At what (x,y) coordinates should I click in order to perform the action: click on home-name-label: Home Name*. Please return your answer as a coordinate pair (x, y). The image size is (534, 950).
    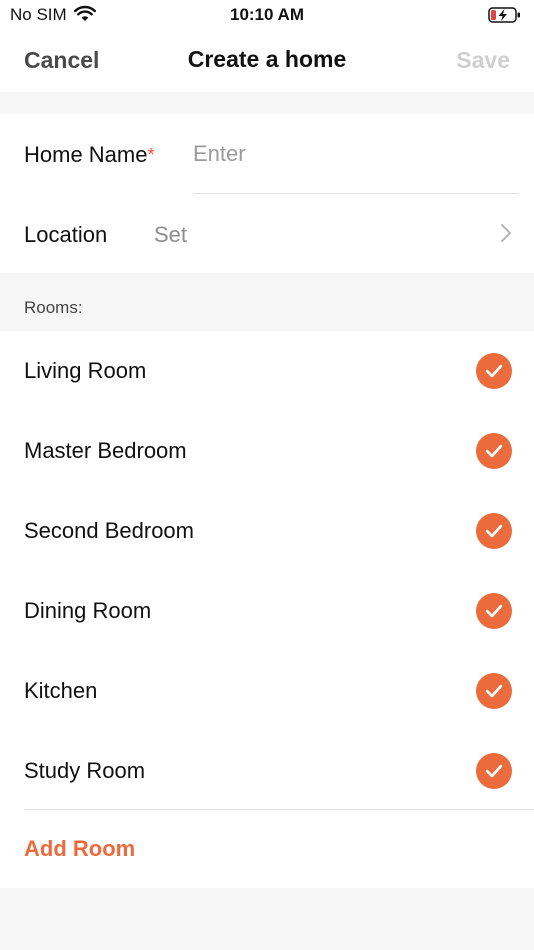
    Looking at the image, I should click on (89, 155).